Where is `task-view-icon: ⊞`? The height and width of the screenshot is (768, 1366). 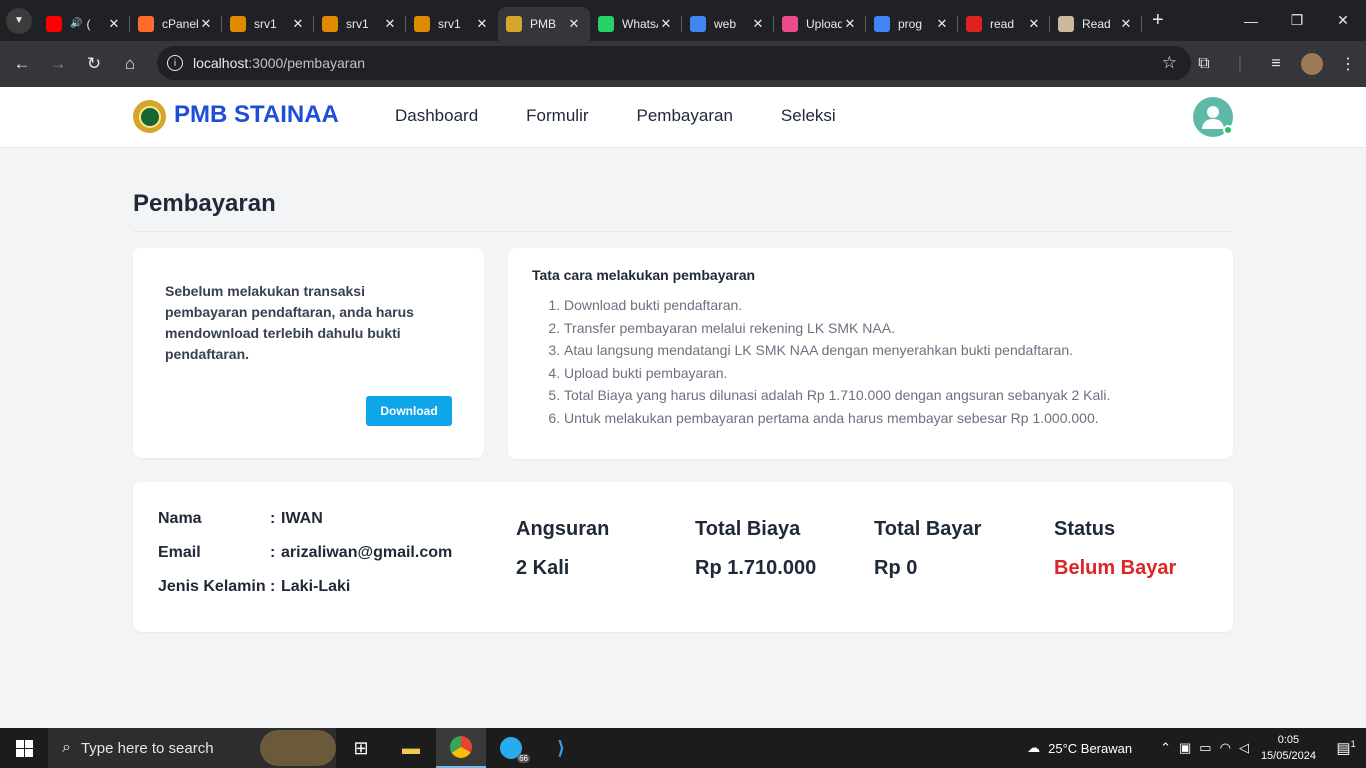 task-view-icon: ⊞ is located at coordinates (361, 748).